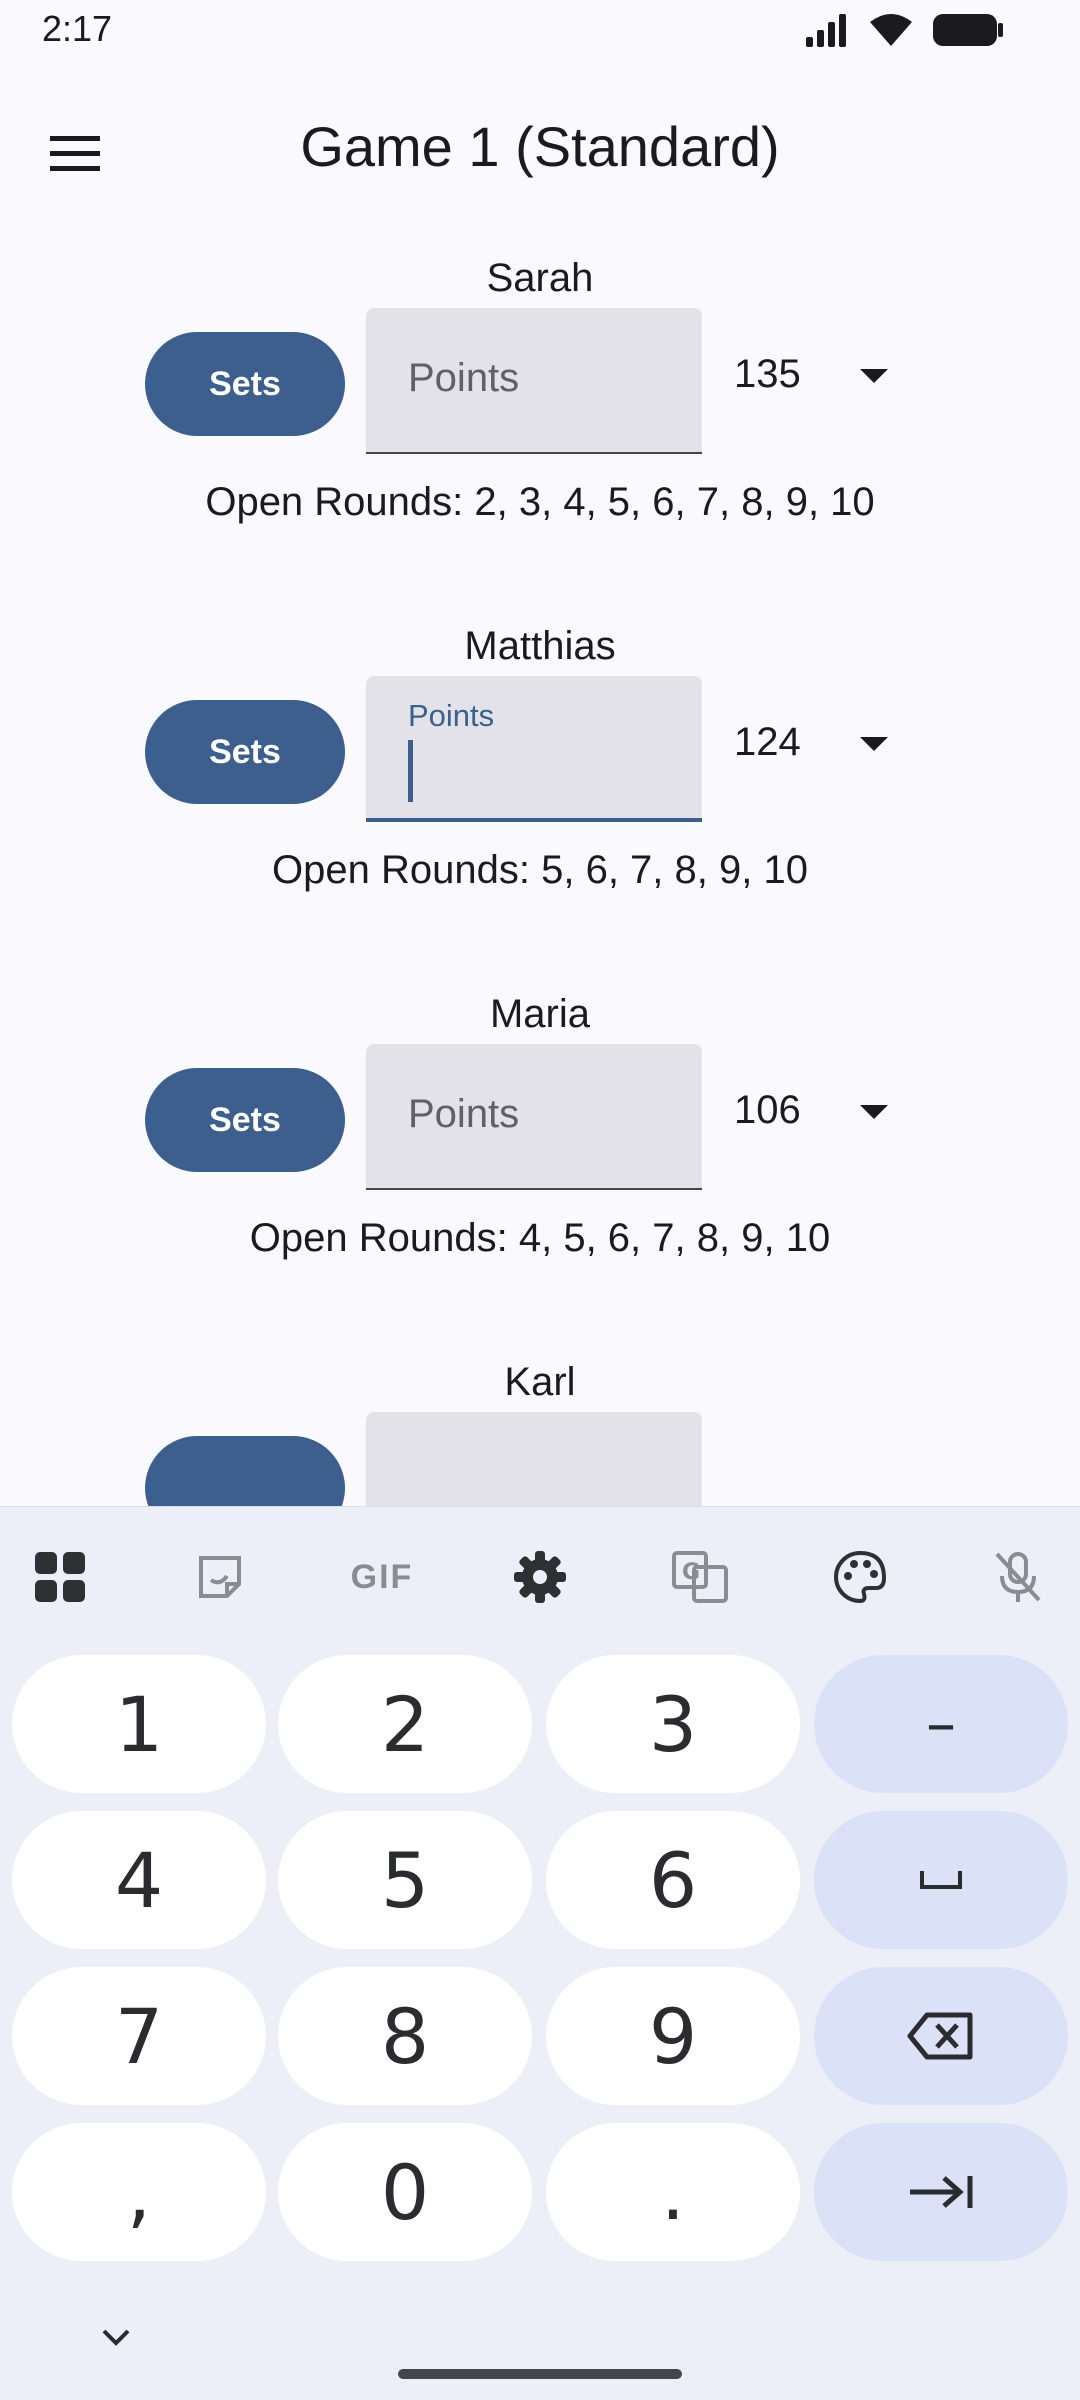 This screenshot has width=1080, height=2400. I want to click on voice-input-button, so click(1018, 1577).